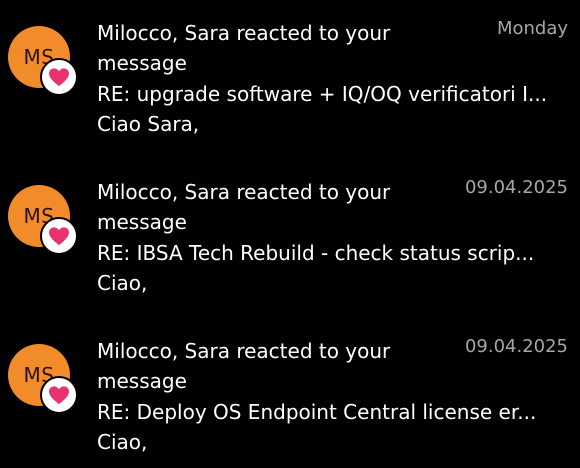  I want to click on message-preview: Ciao Sara,, so click(148, 124).